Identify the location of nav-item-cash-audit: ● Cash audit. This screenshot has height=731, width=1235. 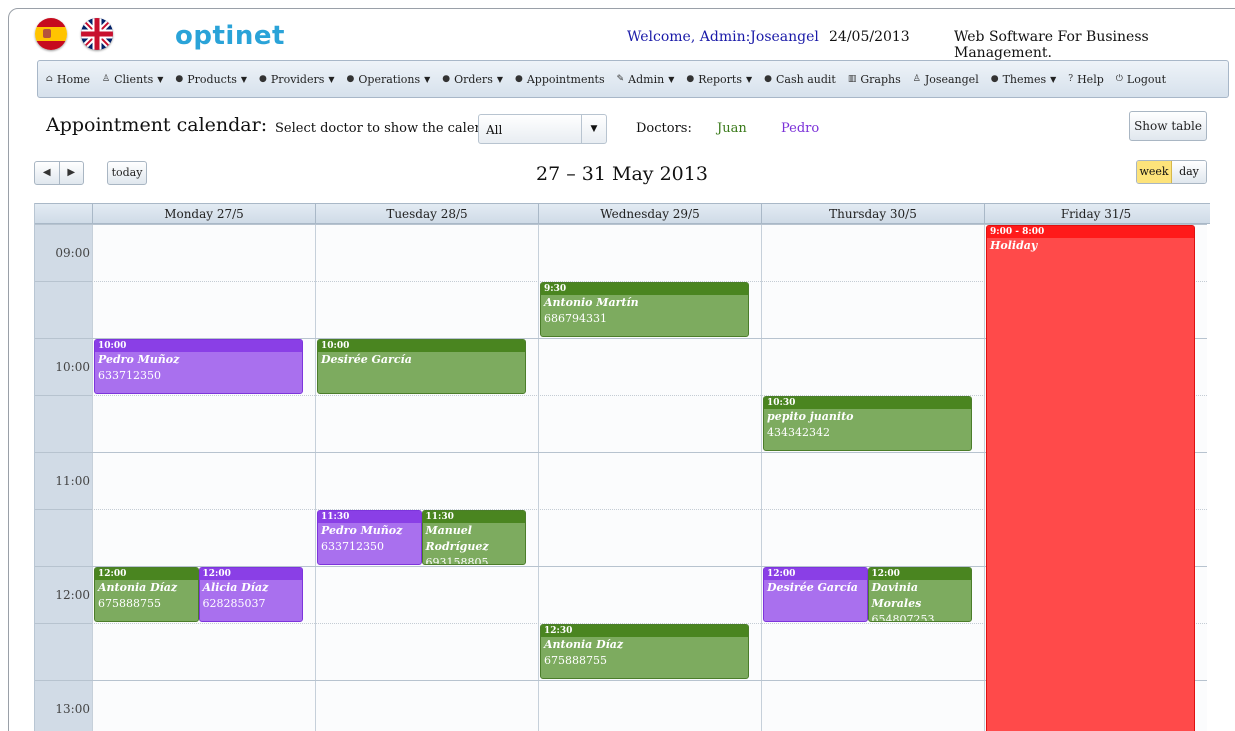
(800, 79).